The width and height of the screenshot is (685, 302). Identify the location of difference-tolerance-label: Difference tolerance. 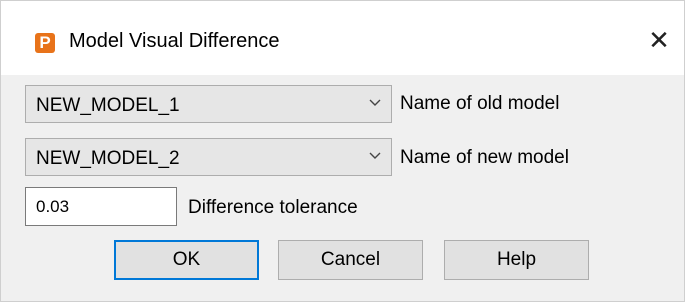
(273, 207).